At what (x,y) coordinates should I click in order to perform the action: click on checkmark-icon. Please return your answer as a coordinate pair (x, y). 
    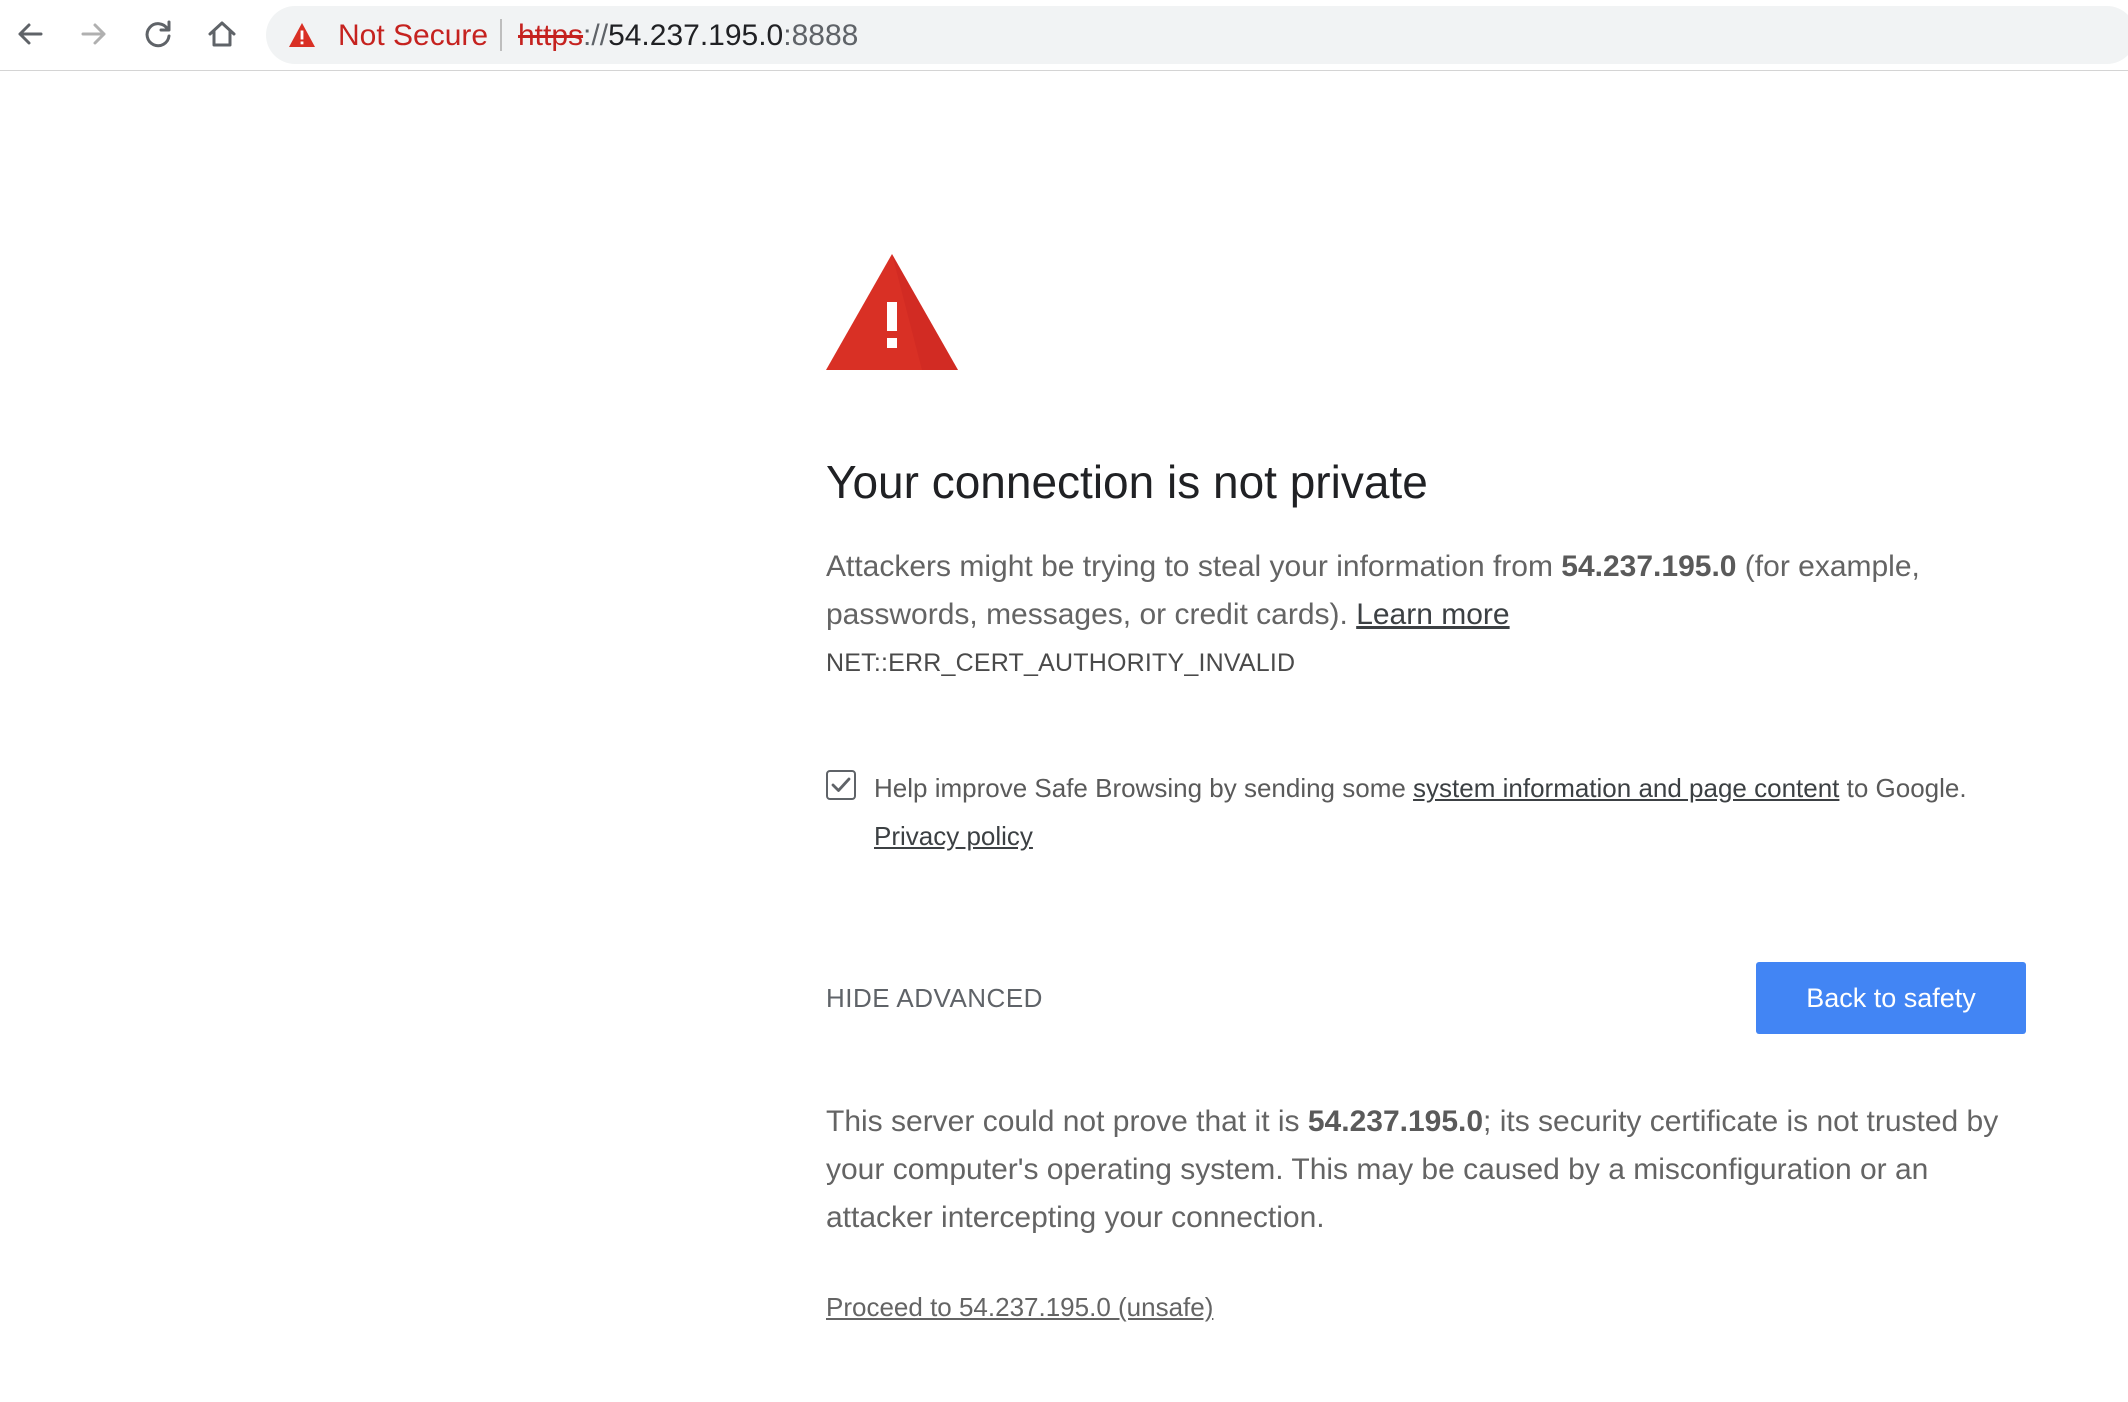
    Looking at the image, I should click on (841, 784).